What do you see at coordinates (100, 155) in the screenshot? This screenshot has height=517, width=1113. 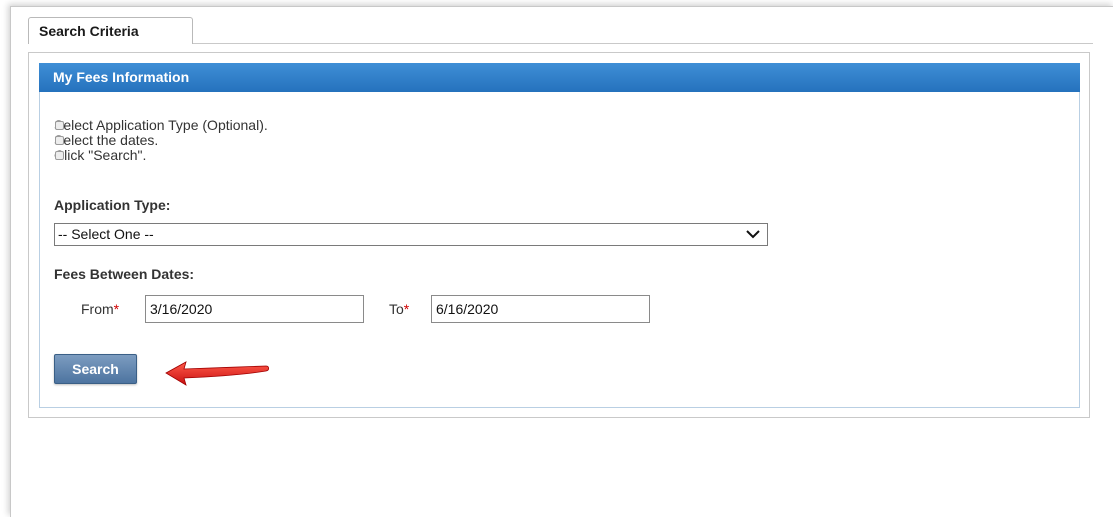 I see `instruction-text: Click "Search".` at bounding box center [100, 155].